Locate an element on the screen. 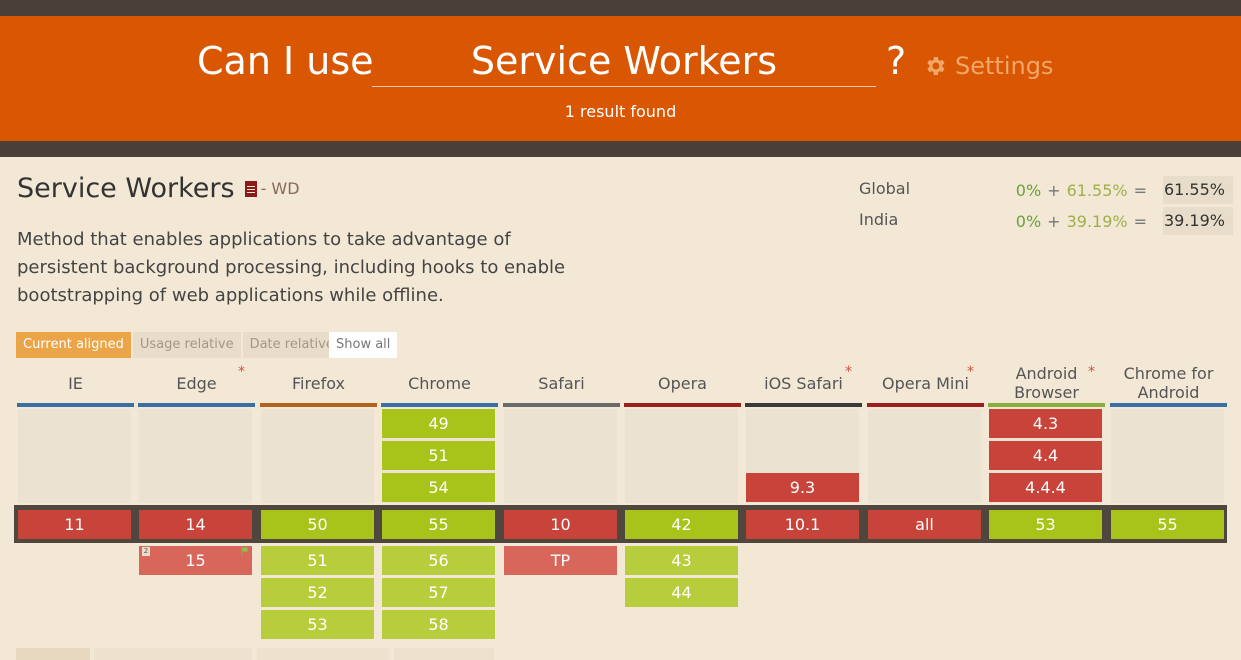  current-version-cell: 53 is located at coordinates (1045, 524).